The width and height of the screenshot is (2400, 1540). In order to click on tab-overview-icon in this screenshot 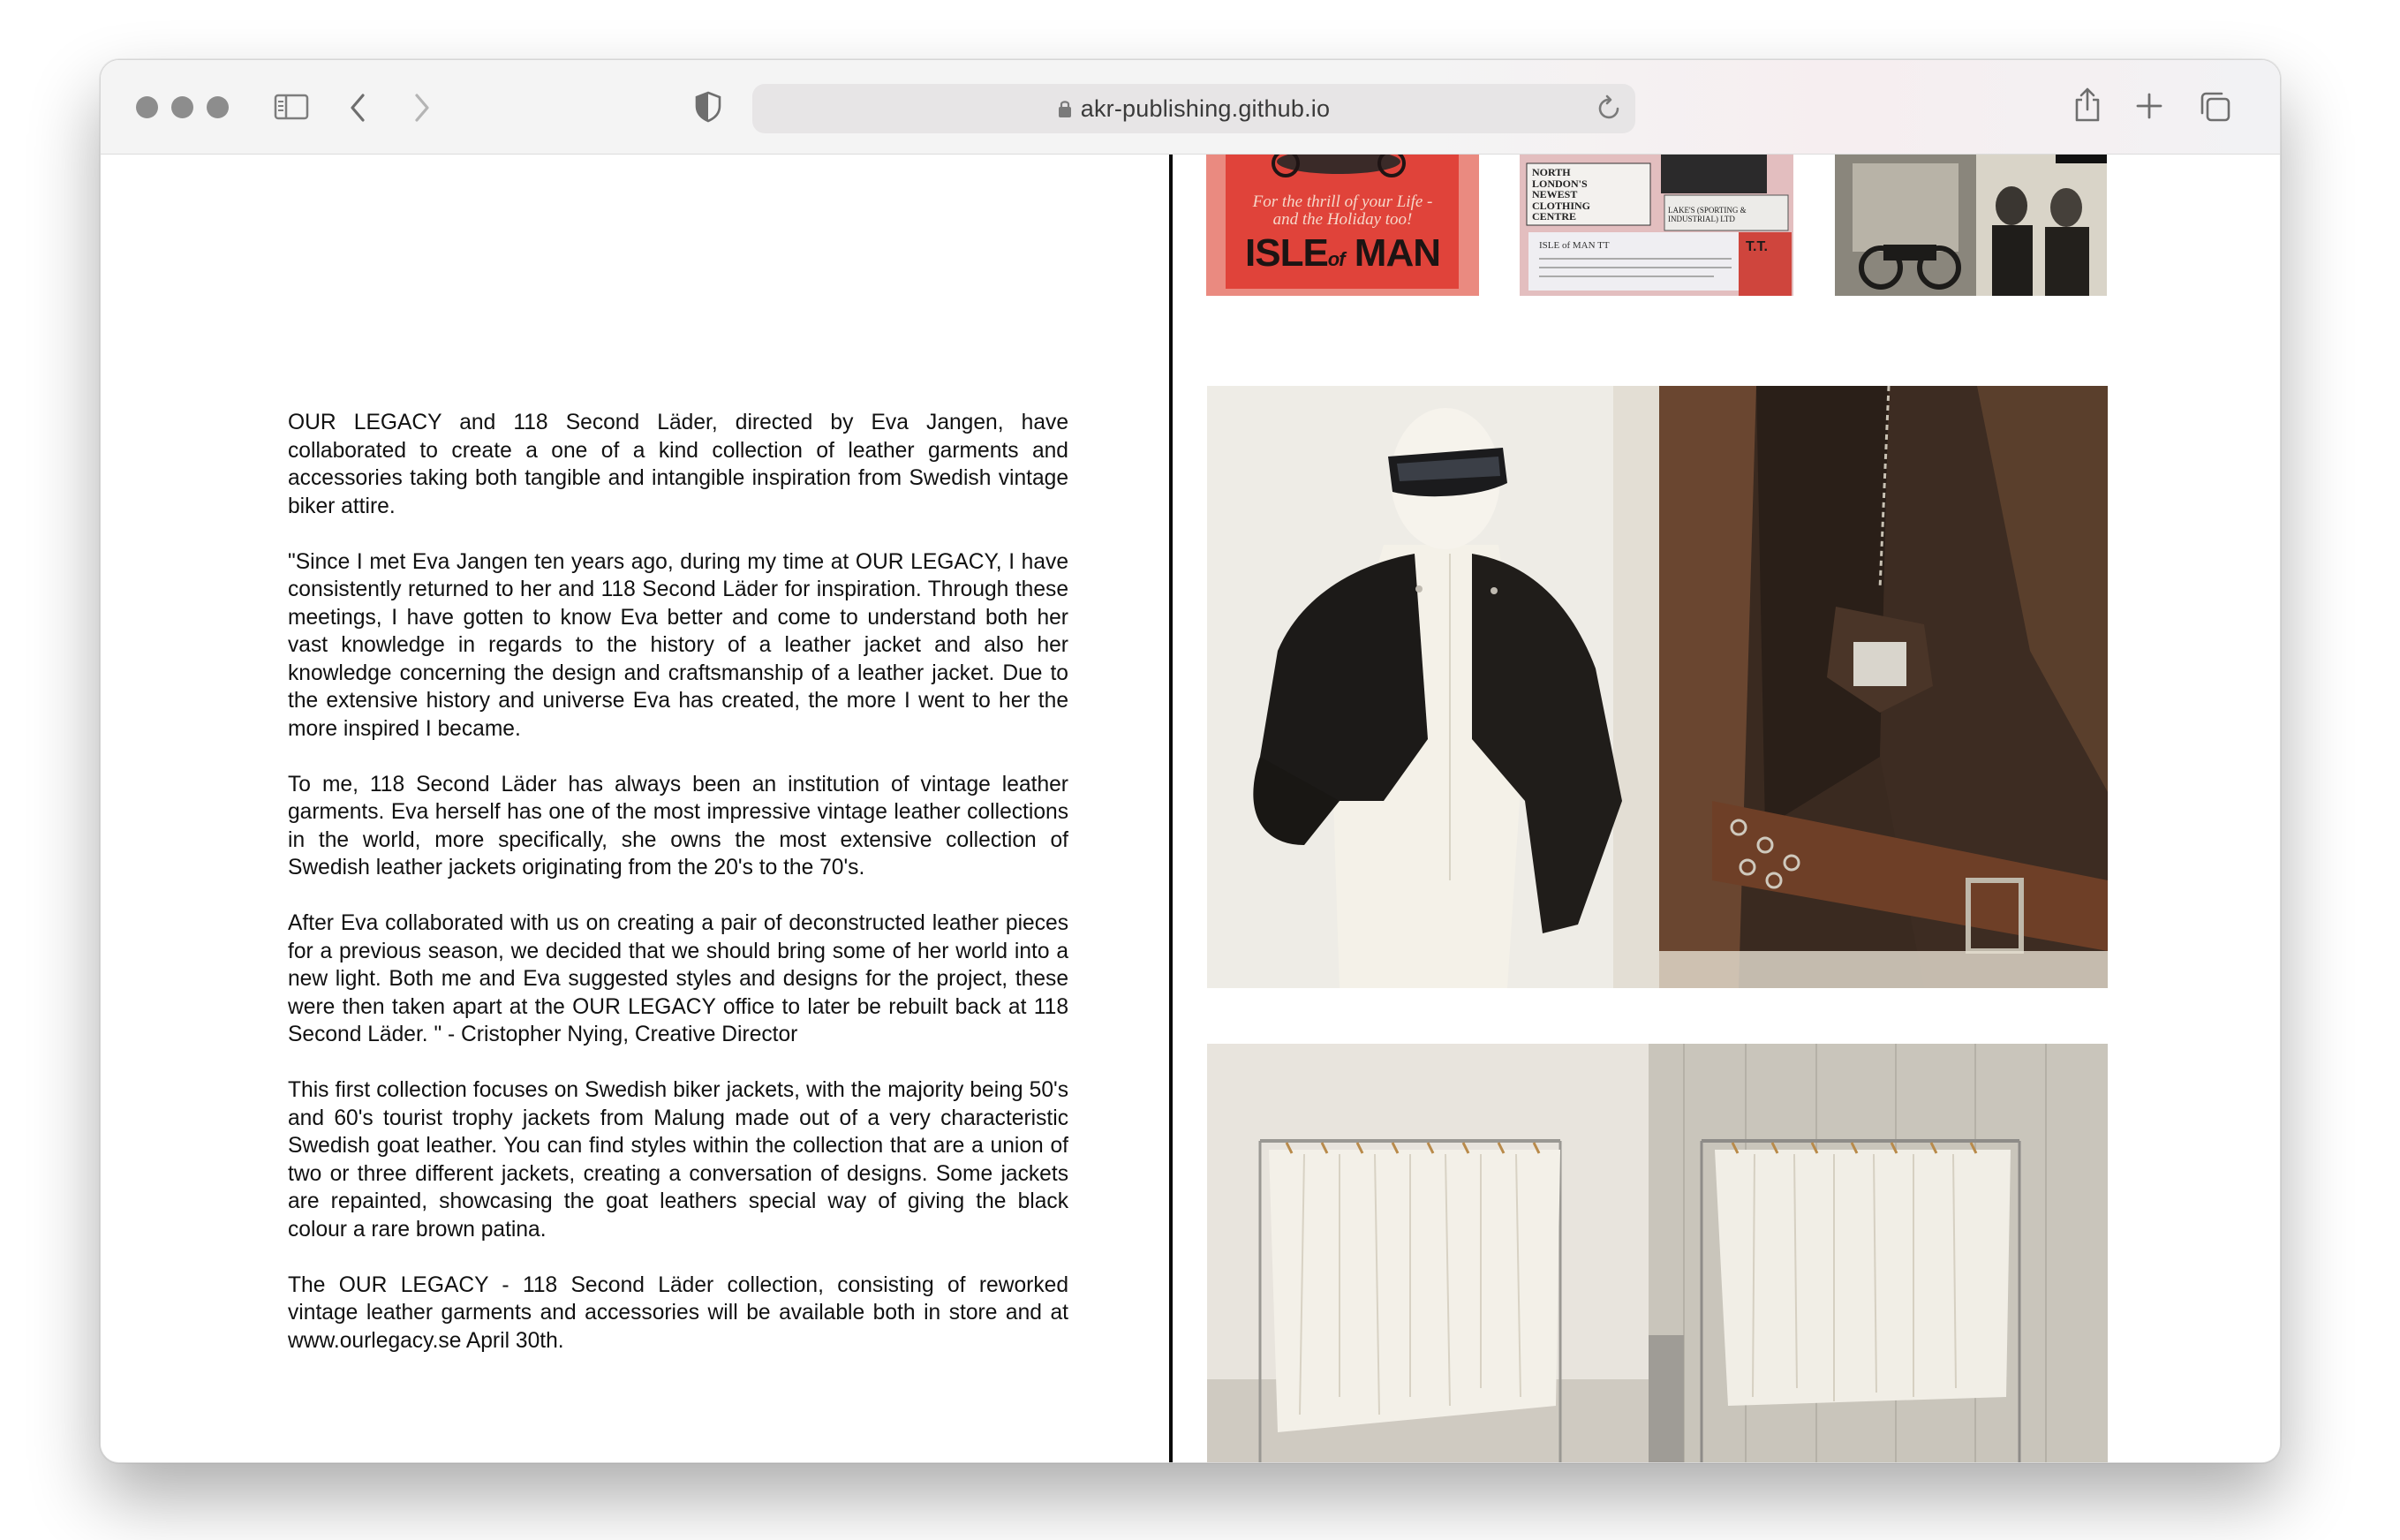, I will do `click(2215, 107)`.